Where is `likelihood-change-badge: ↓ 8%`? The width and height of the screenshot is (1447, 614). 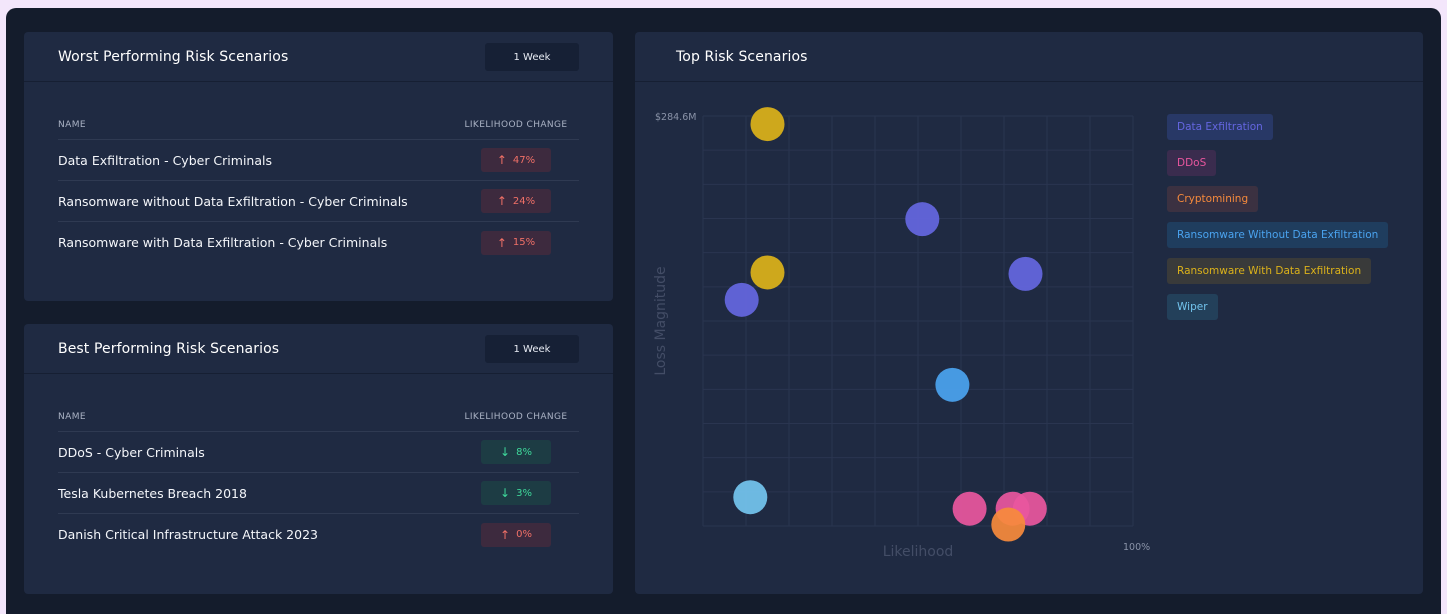
likelihood-change-badge: ↓ 8% is located at coordinates (516, 452).